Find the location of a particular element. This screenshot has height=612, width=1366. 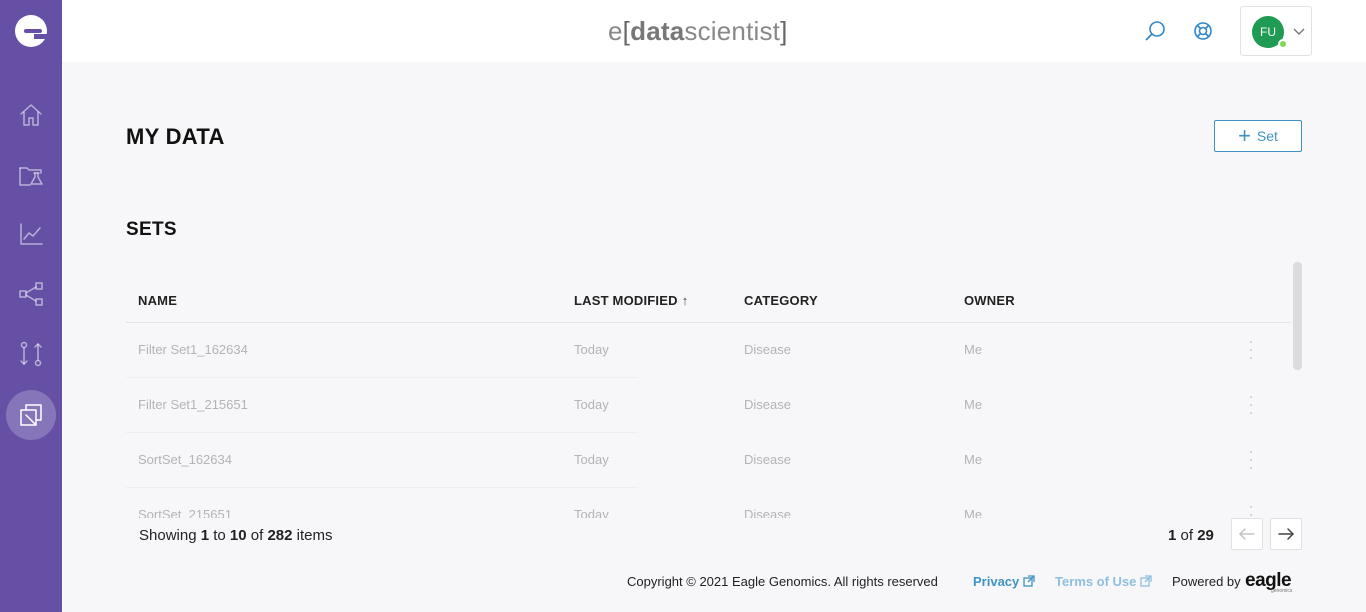

section-title: SETS is located at coordinates (151, 229).